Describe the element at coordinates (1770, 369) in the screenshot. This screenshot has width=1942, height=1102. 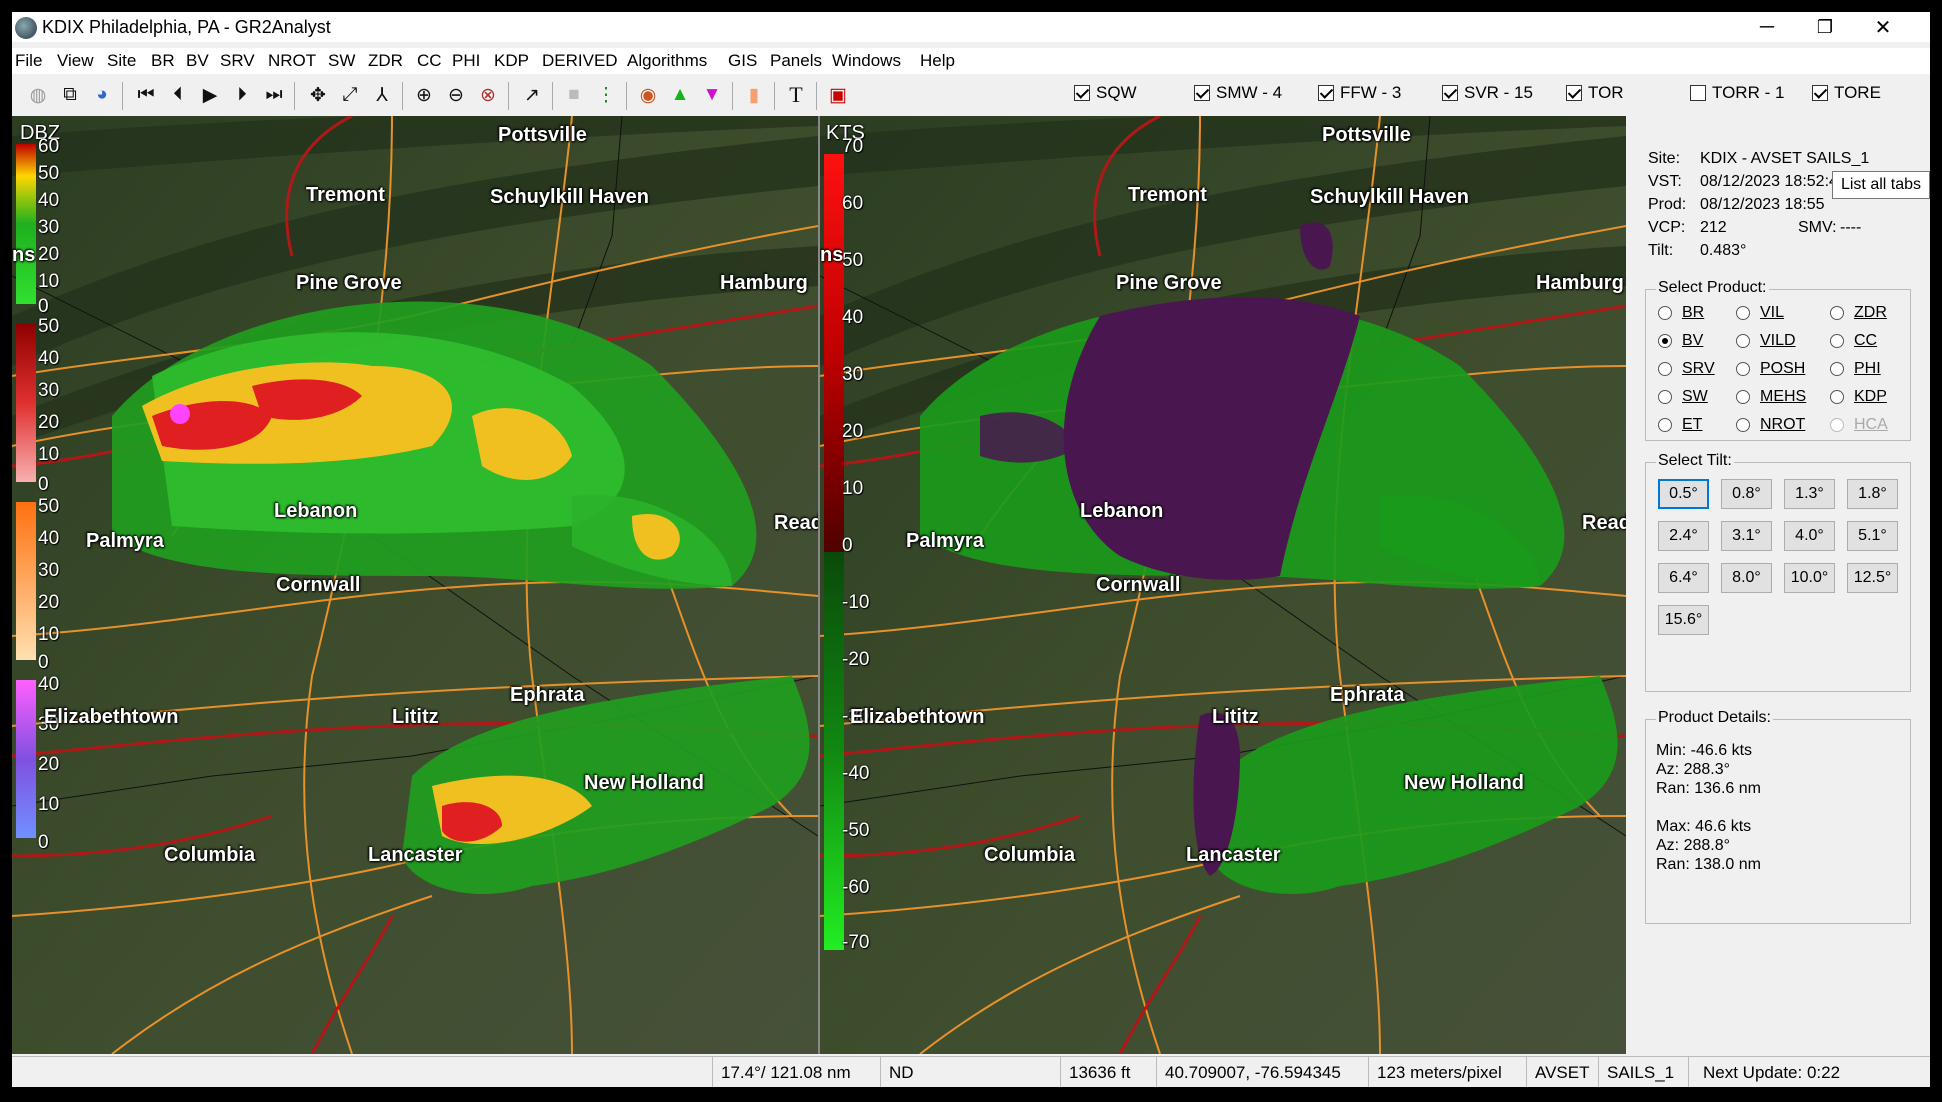
I see `product-radio-posh: POSH` at that location.